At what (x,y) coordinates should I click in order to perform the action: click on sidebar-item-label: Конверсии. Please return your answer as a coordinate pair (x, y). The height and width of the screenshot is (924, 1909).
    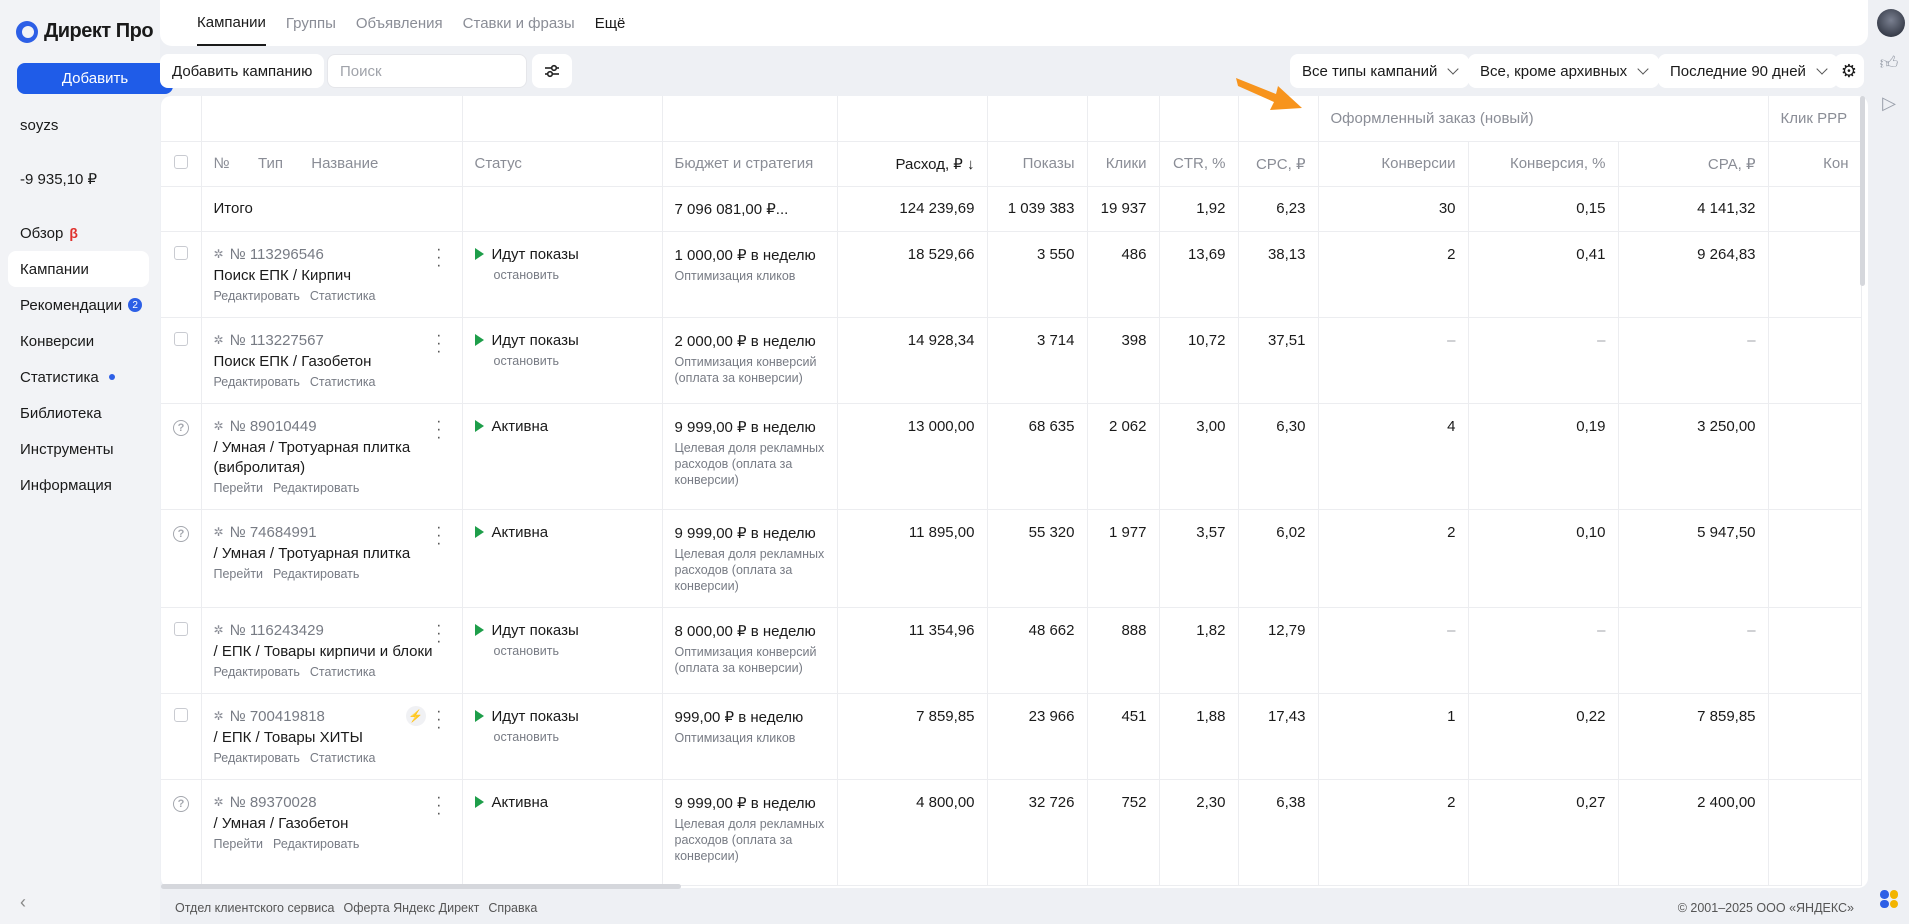
    Looking at the image, I should click on (57, 341).